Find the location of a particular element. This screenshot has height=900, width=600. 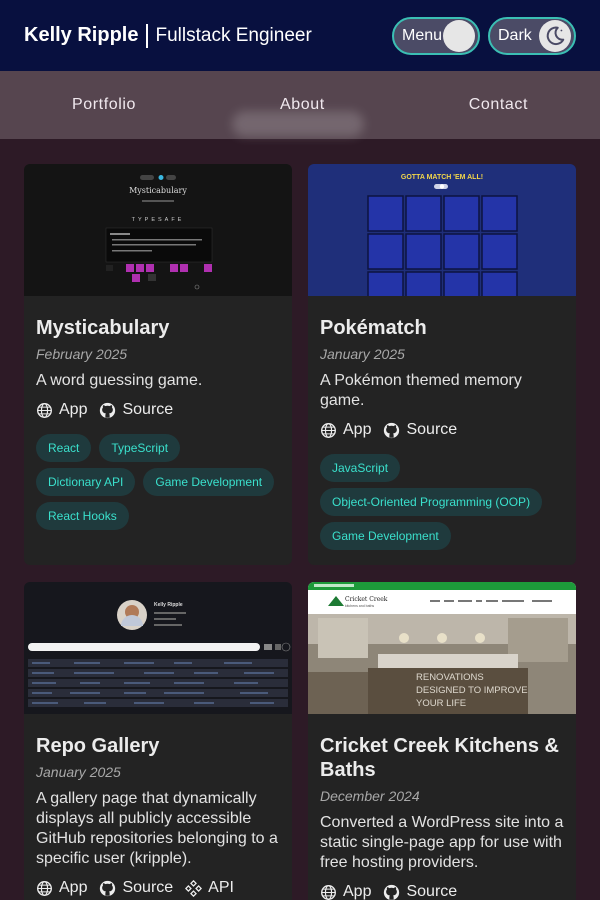

brand: Kelly Ripple Fullstack Engineer is located at coordinates (168, 35).